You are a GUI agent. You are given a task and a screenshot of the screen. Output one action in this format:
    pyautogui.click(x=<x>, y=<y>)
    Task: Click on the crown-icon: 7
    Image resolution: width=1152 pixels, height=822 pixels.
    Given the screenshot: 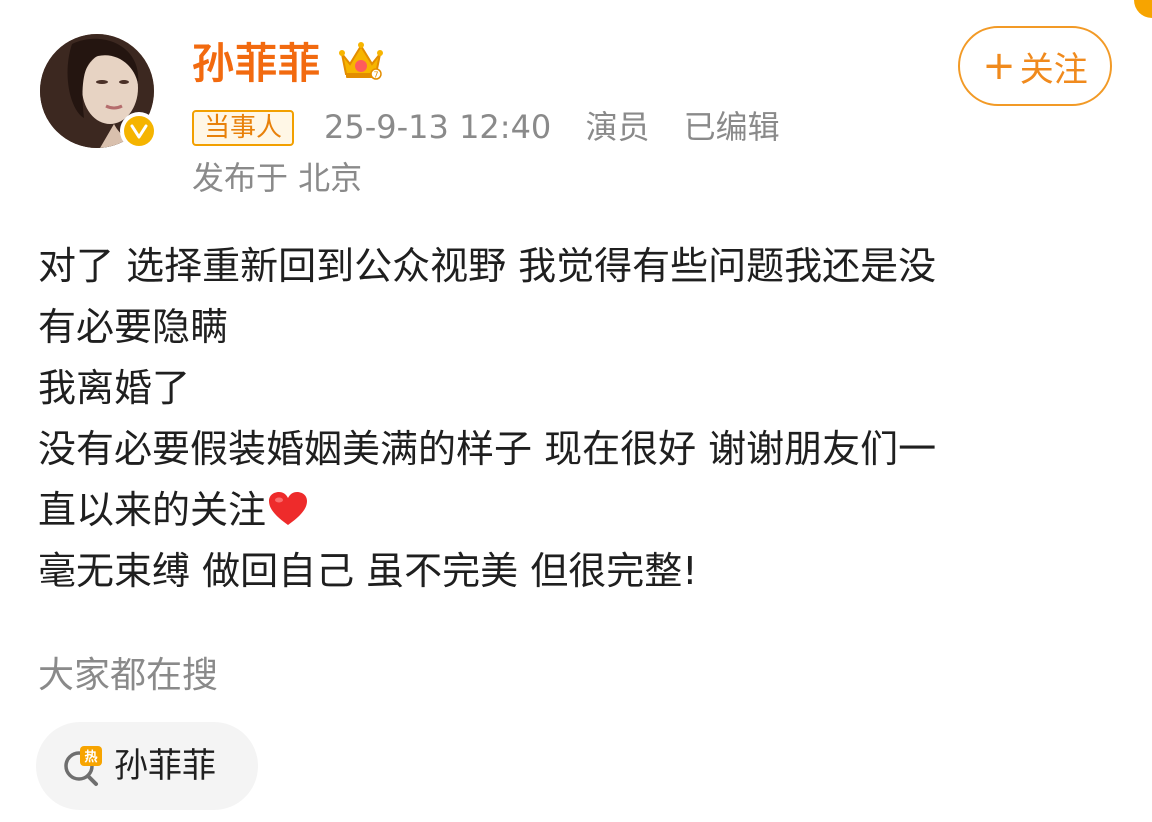 What is the action you would take?
    pyautogui.click(x=361, y=61)
    